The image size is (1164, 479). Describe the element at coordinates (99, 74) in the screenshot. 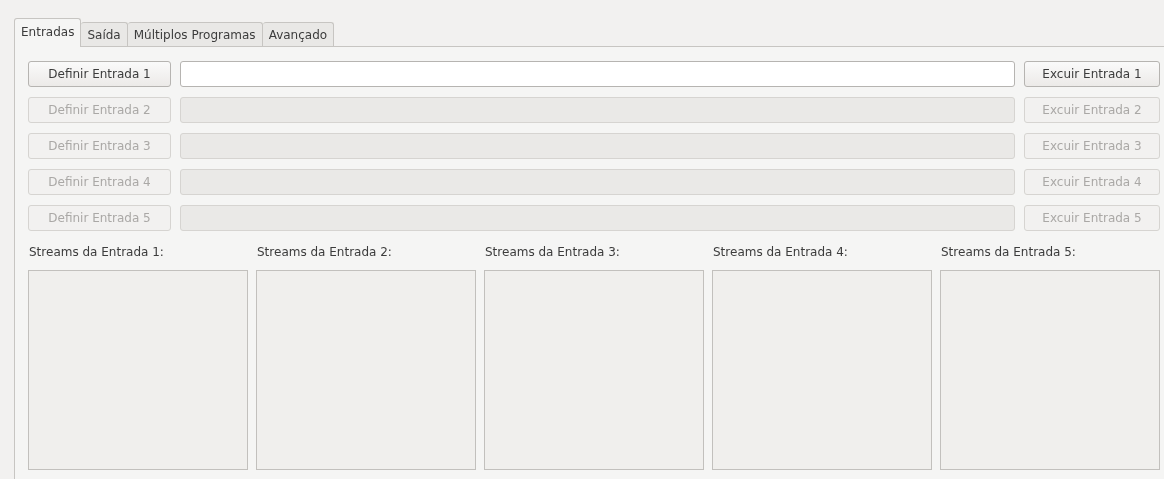

I see `define-input-button: Definir Entrada 1` at that location.